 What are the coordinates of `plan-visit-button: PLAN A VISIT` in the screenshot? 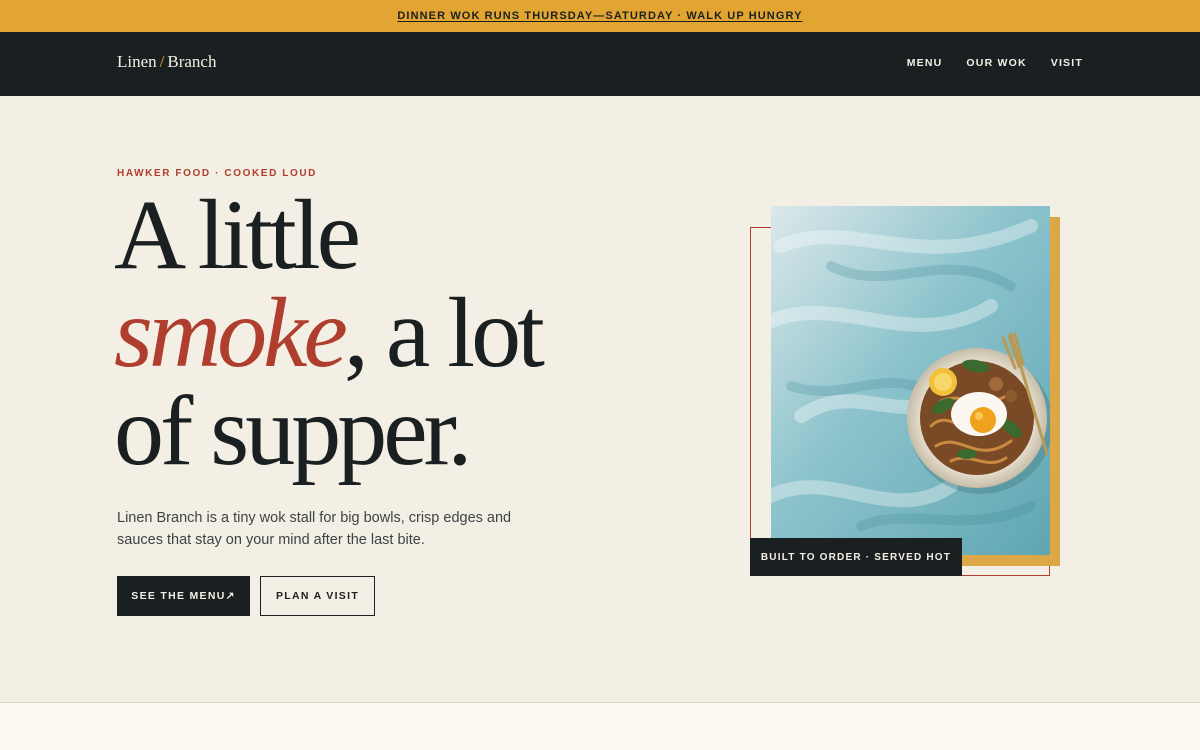 It's located at (317, 596).